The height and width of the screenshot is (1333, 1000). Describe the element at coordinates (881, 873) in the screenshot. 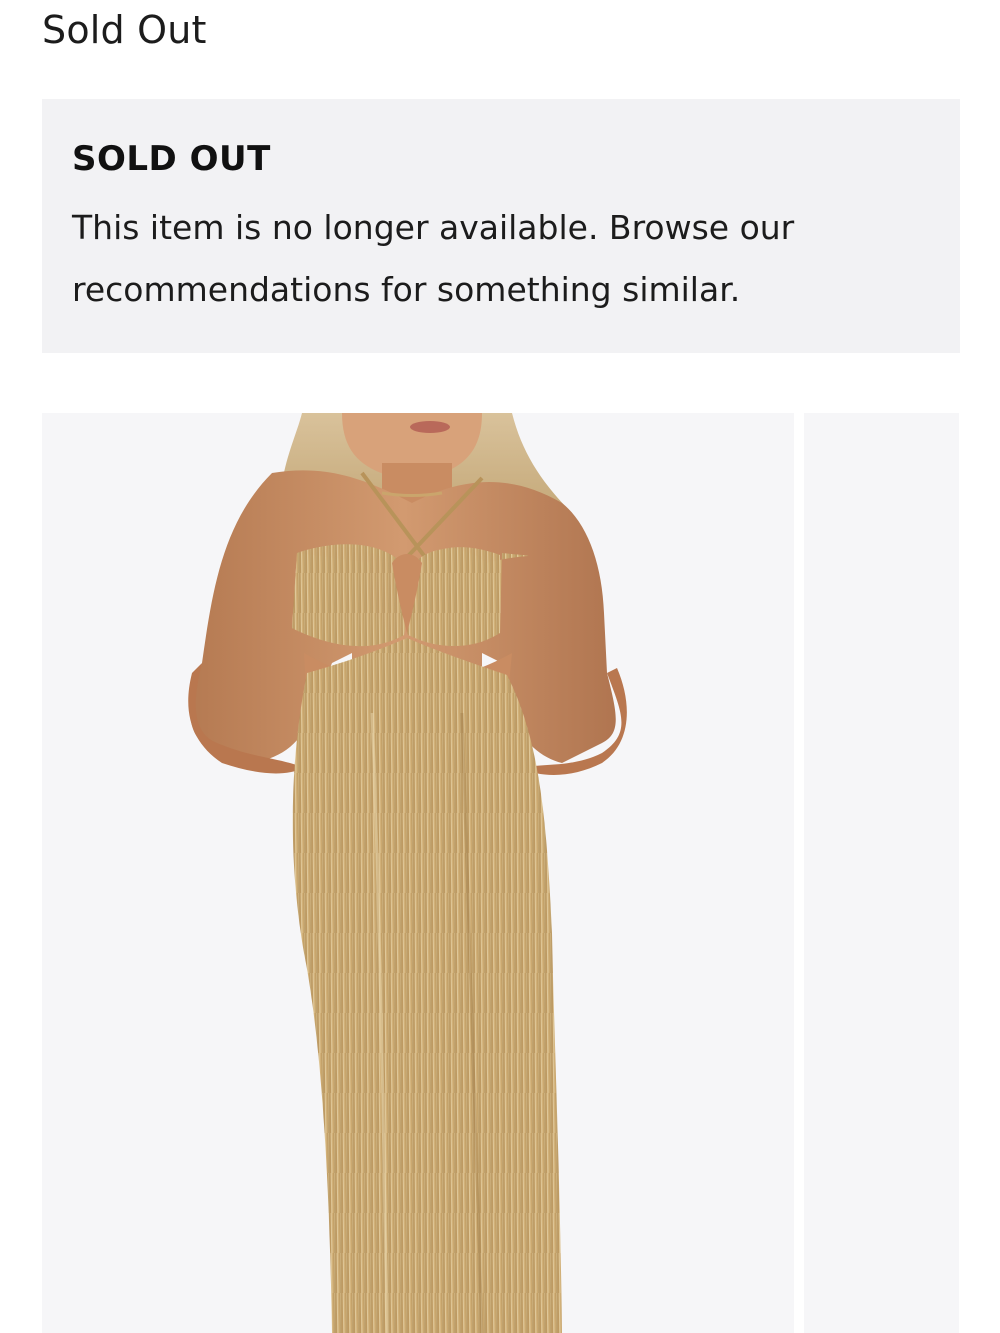

I see `product-image-next` at that location.